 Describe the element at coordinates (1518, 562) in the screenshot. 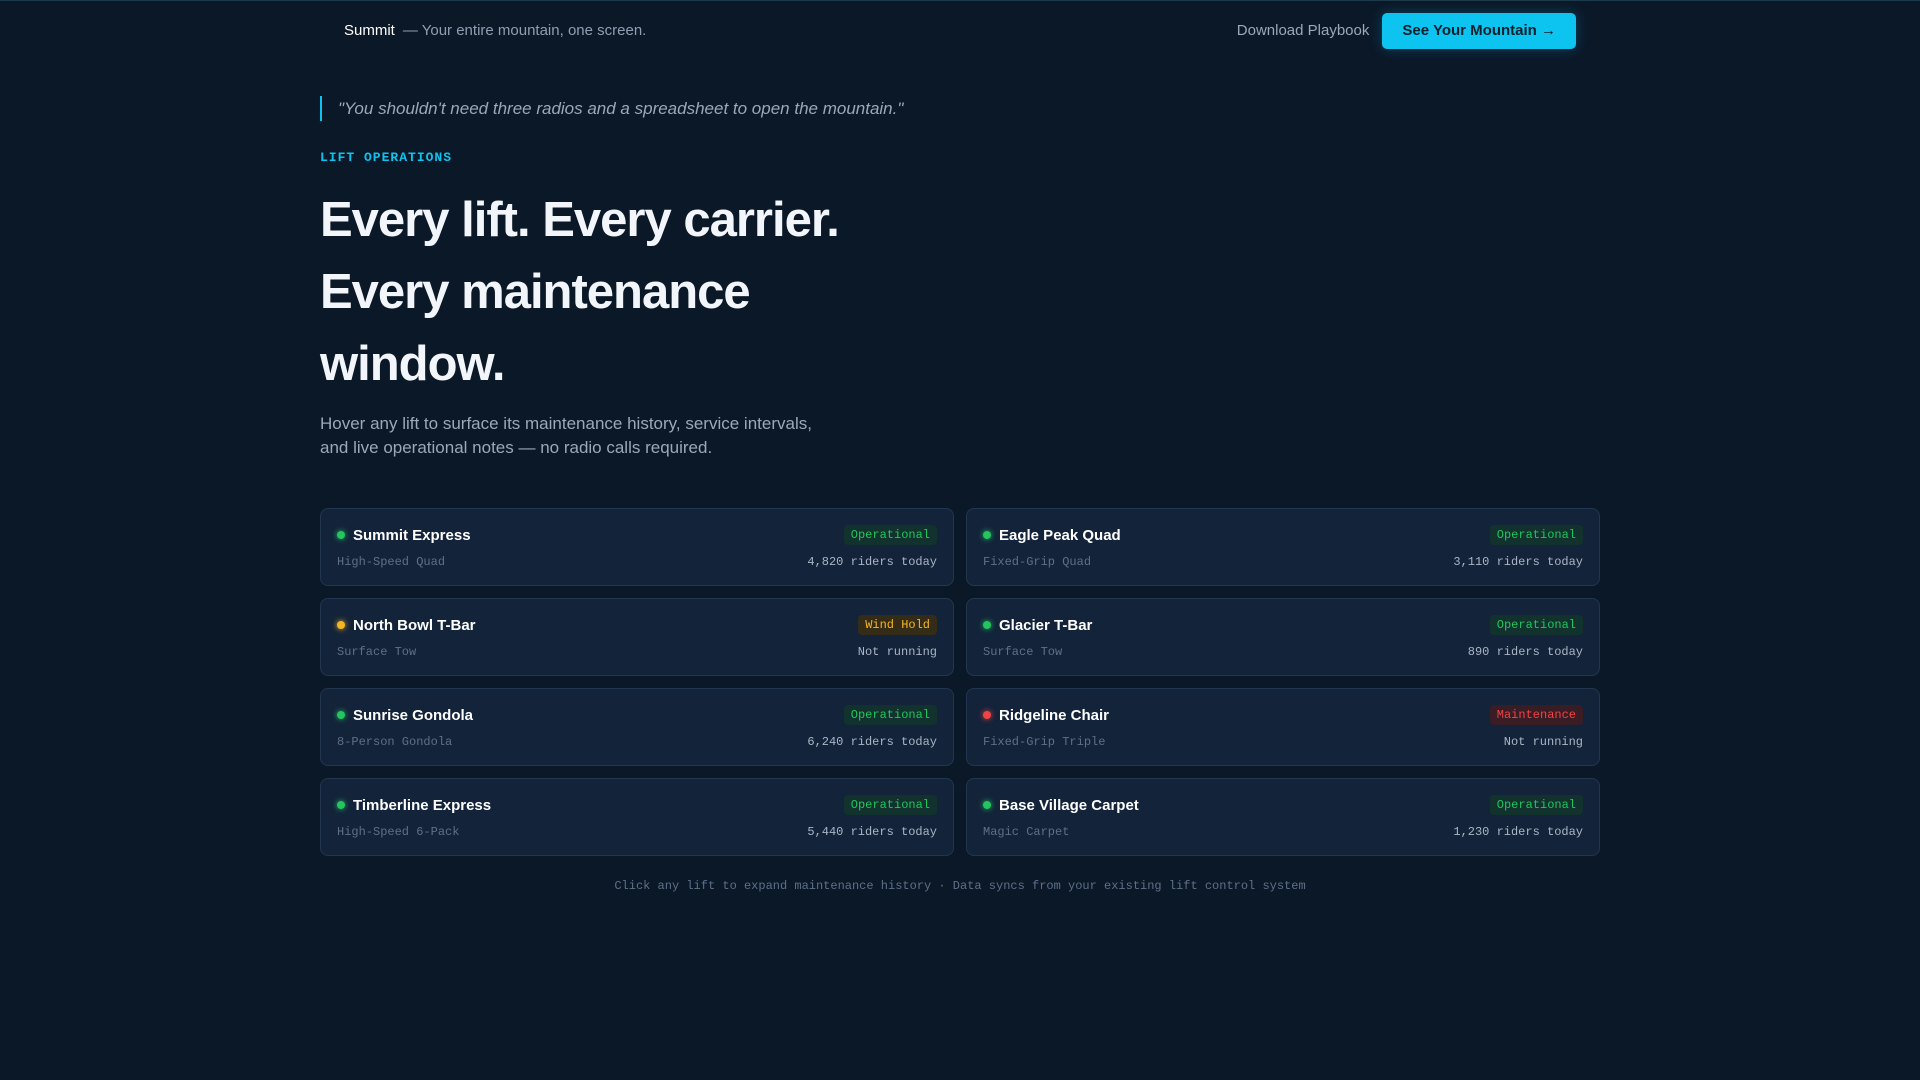

I see `riders-today: 3,110 riders today` at that location.